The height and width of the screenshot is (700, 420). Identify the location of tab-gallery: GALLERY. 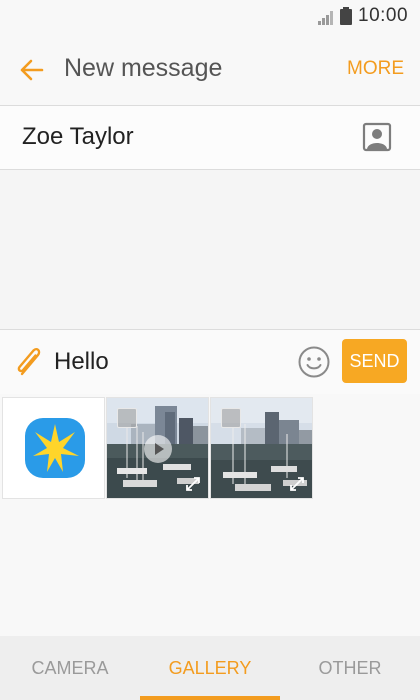
(210, 668).